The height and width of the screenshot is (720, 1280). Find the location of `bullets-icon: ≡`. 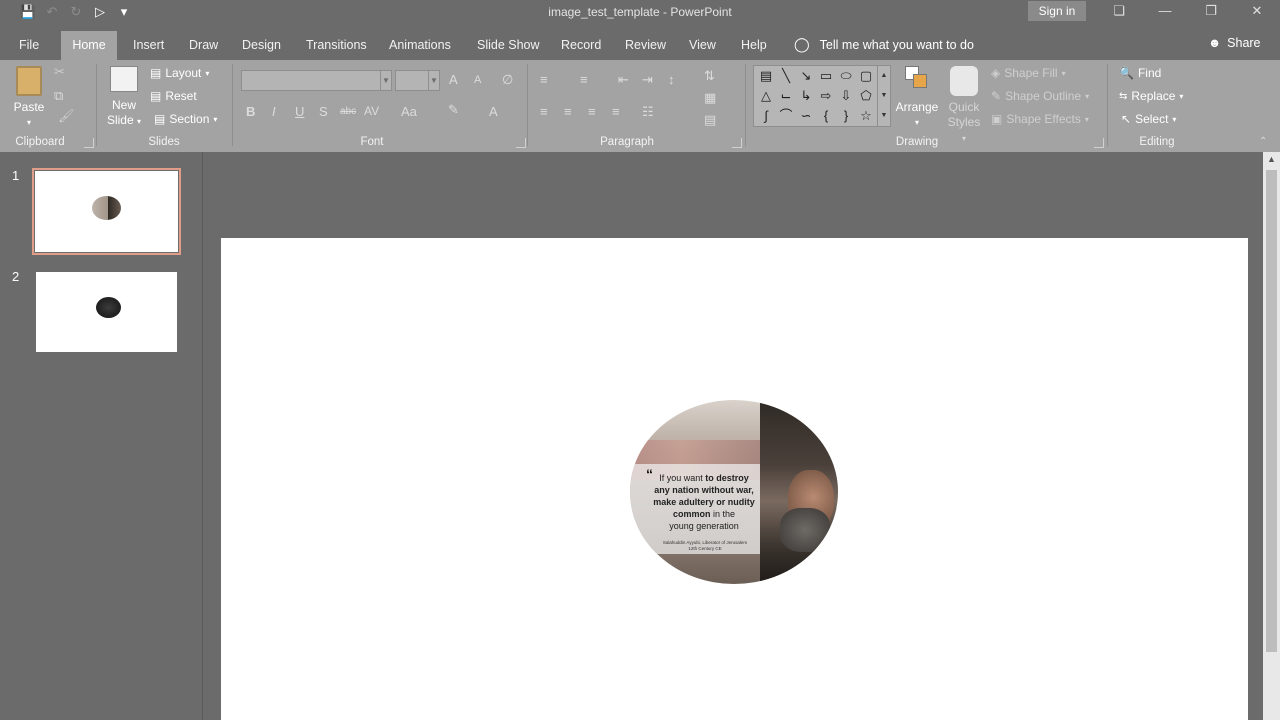

bullets-icon: ≡ is located at coordinates (544, 79).